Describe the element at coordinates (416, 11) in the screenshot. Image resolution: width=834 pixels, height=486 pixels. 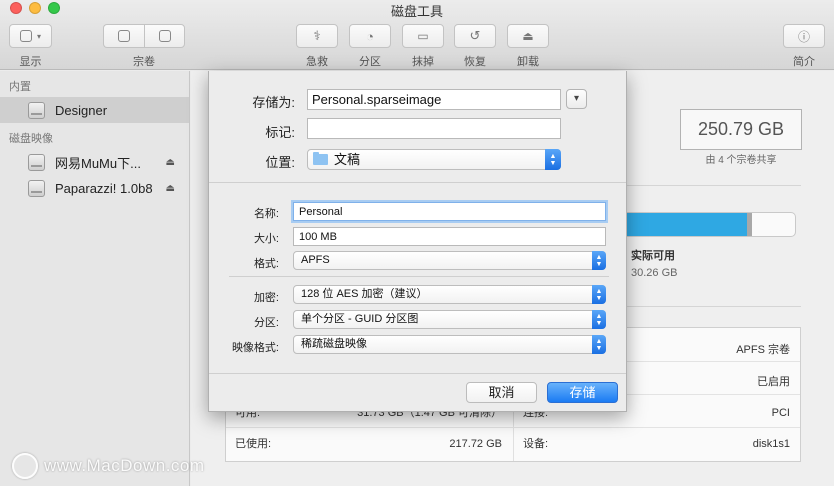
I see `window-title: 磁盘工具` at that location.